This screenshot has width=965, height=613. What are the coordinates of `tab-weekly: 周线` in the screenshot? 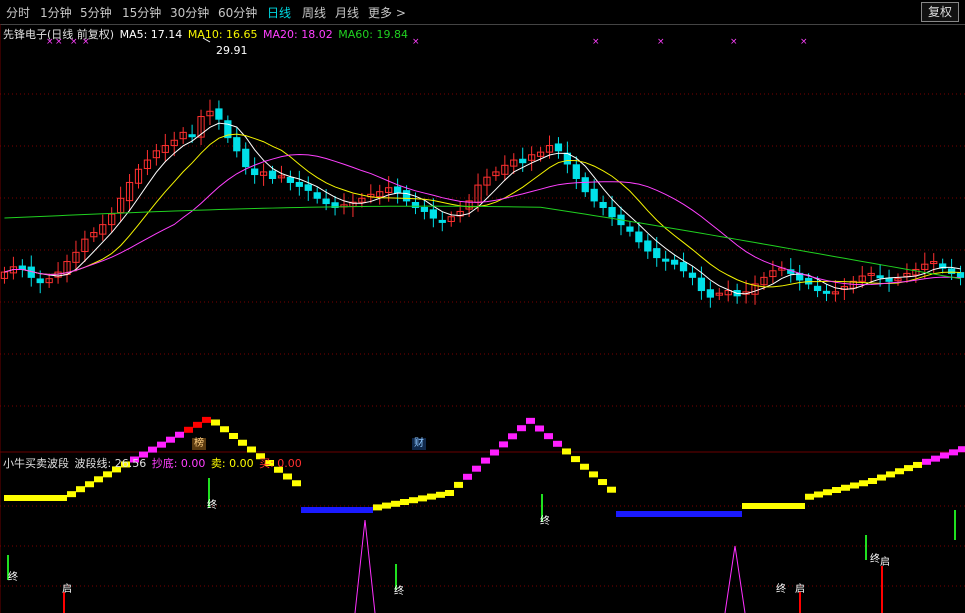 It's located at (314, 12).